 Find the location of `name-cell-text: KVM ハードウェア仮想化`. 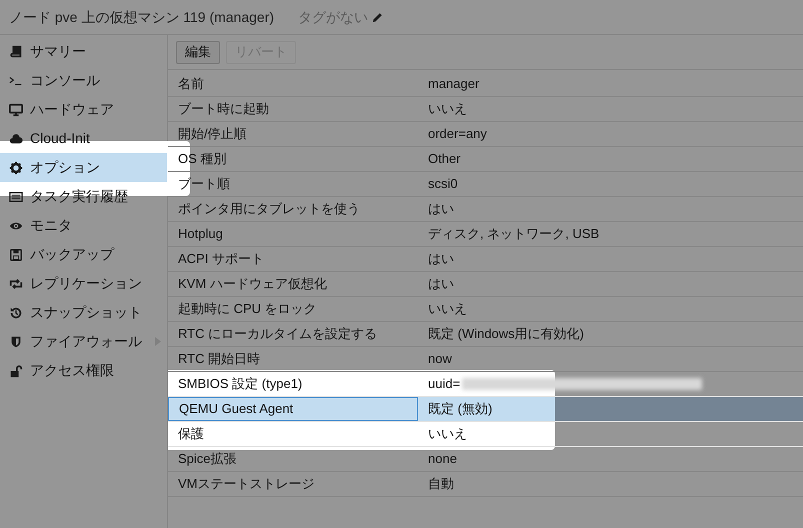

name-cell-text: KVM ハードウェア仮想化 is located at coordinates (252, 284).